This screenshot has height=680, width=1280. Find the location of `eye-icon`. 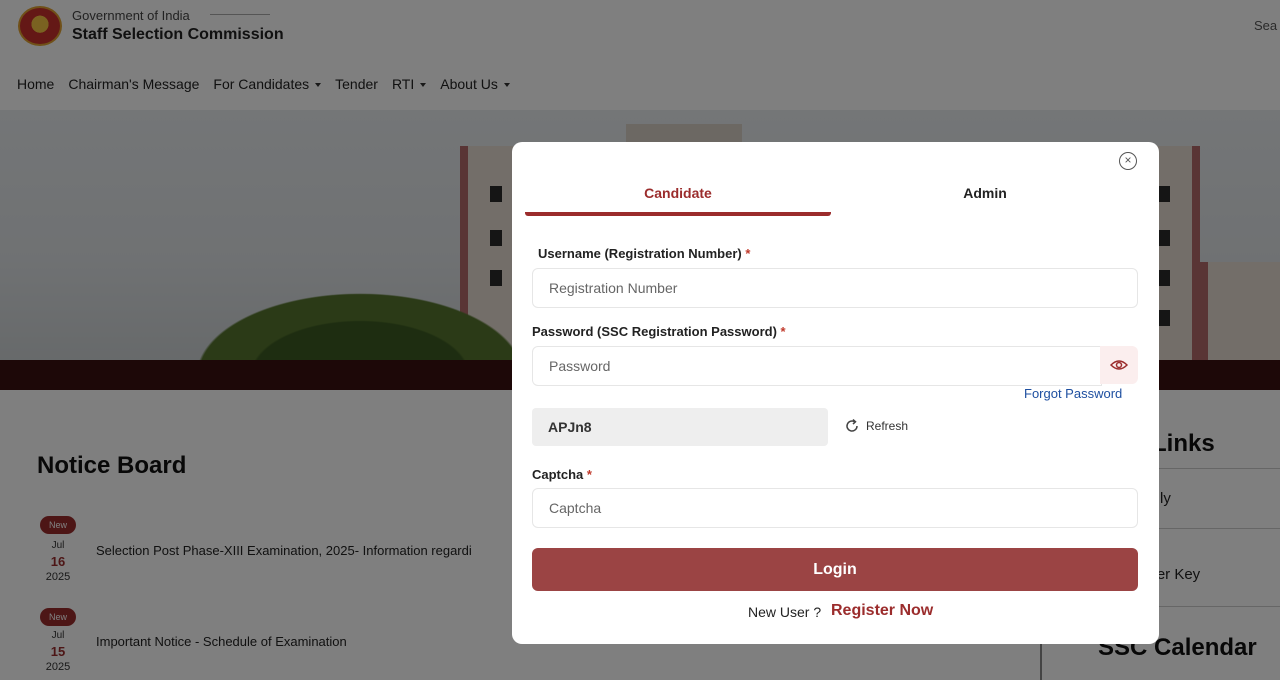

eye-icon is located at coordinates (1119, 365).